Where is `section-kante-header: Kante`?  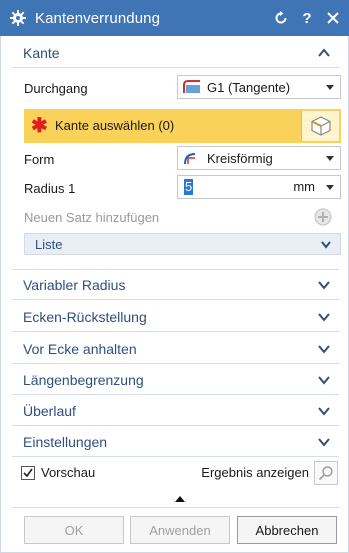 section-kante-header: Kante is located at coordinates (175, 53).